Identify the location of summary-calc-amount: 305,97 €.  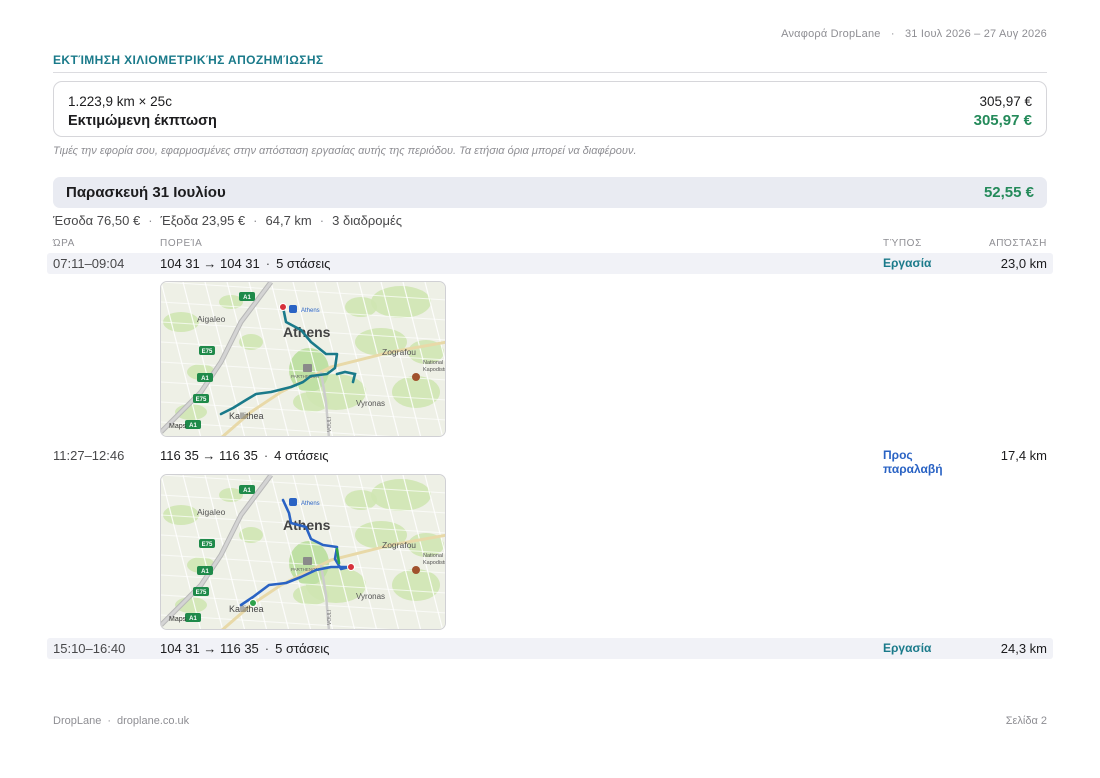
(1005, 101).